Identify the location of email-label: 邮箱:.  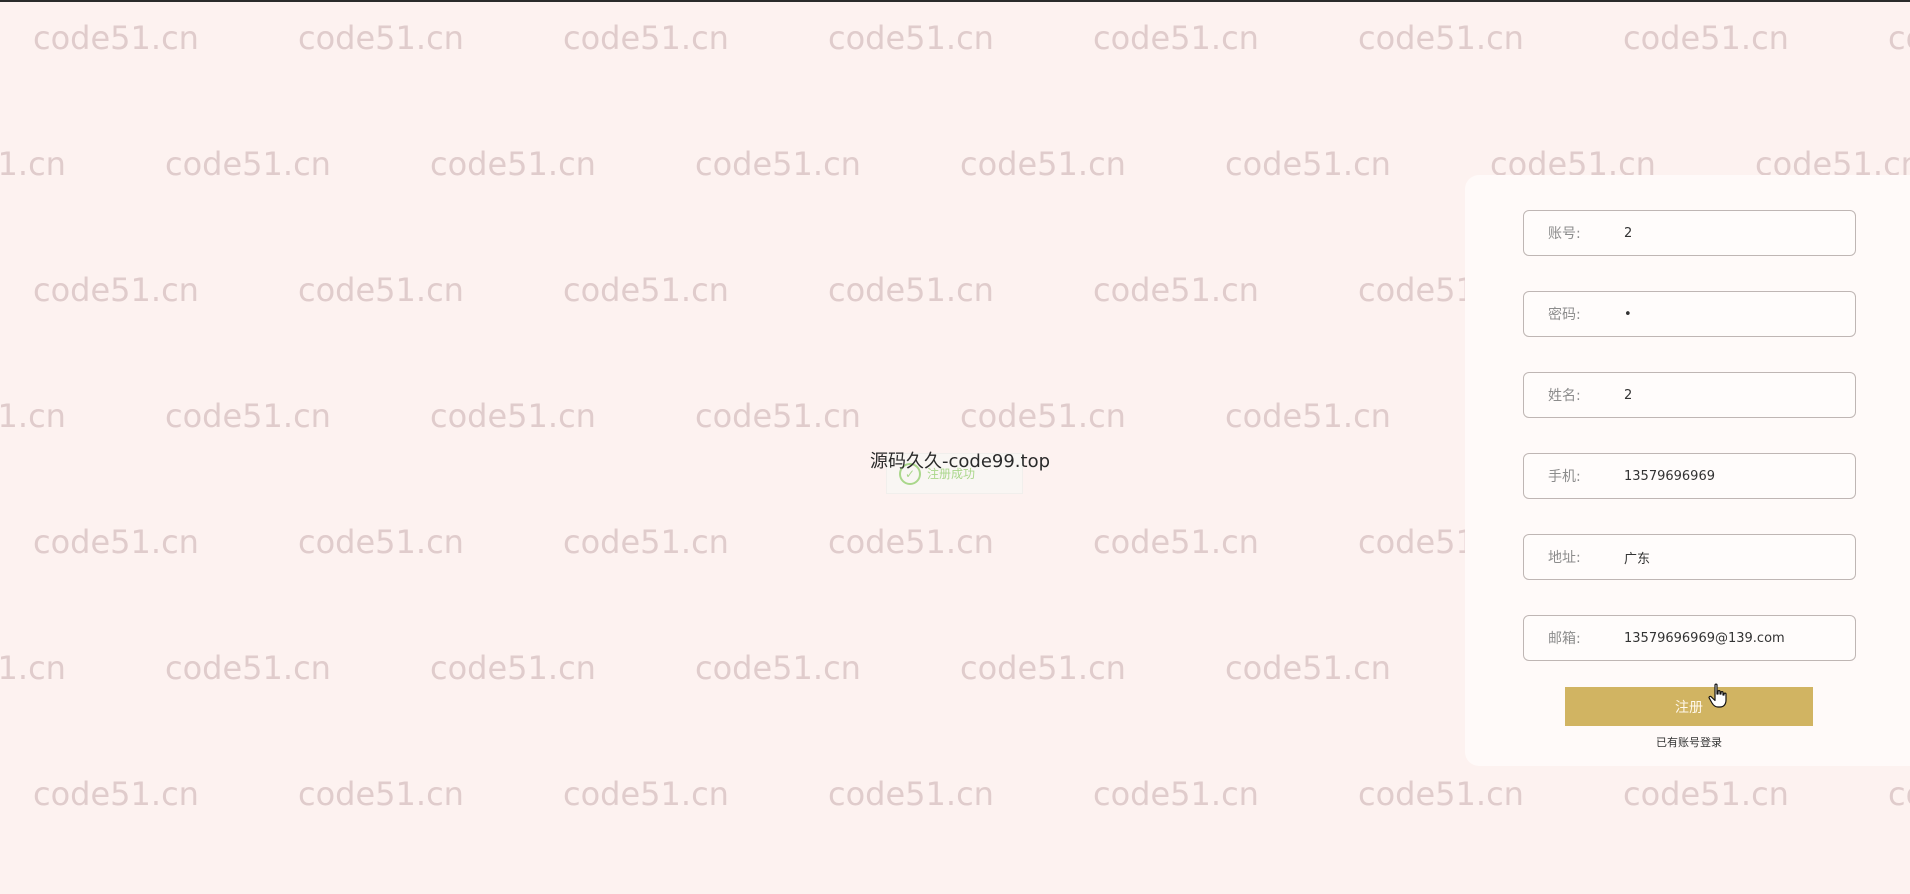
(1564, 639).